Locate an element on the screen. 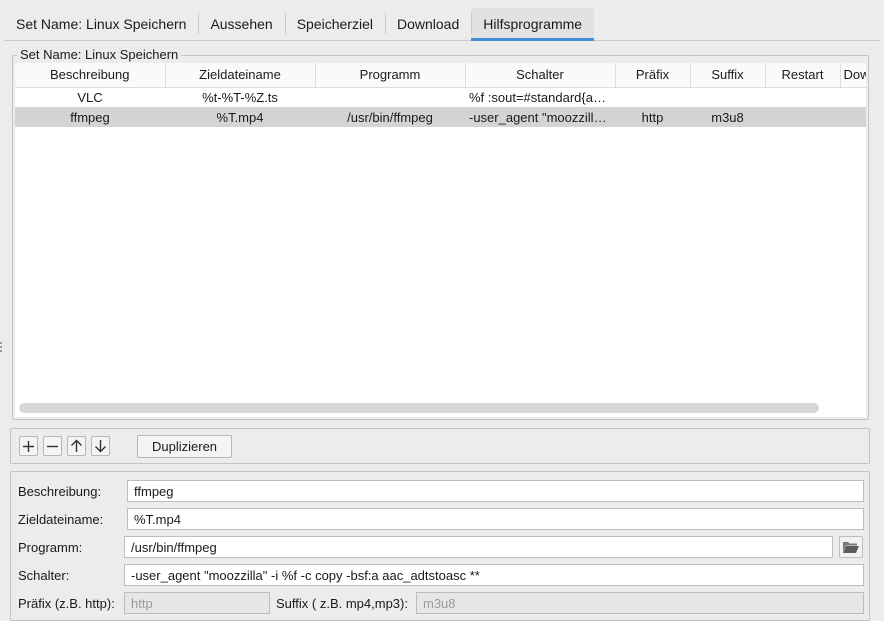 The height and width of the screenshot is (621, 884). column-header-zieldateiname: Zieldateiname is located at coordinates (240, 75).